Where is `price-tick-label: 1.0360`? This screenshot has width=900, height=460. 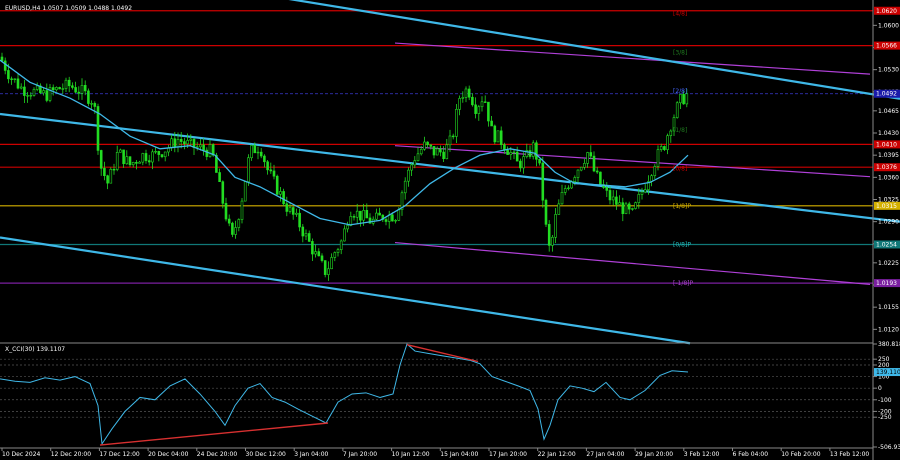
price-tick-label: 1.0360 is located at coordinates (888, 177).